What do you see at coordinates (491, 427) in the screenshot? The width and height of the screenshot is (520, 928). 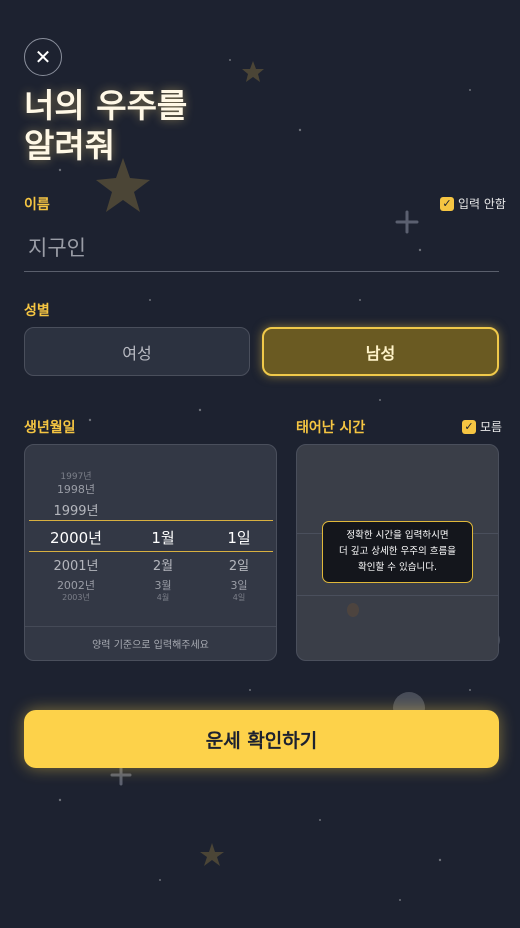 I see `birthtime-unknown-label: 모름` at bounding box center [491, 427].